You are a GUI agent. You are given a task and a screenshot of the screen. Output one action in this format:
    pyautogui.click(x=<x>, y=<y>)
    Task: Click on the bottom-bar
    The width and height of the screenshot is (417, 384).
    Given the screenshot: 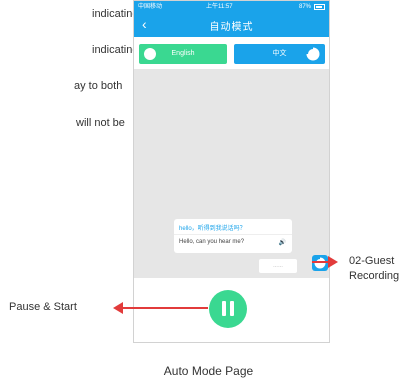 What is the action you would take?
    pyautogui.click(x=231, y=310)
    